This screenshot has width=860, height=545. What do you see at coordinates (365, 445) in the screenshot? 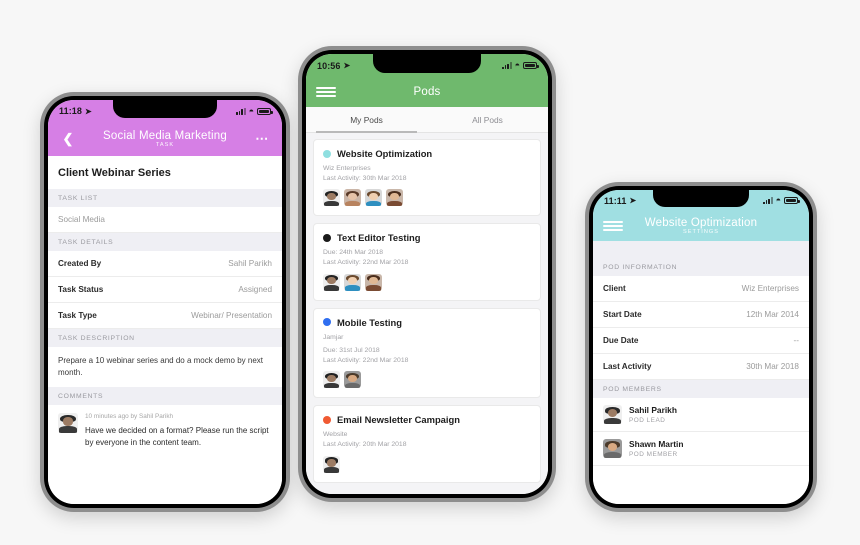
I see `pod-last-activity: Last Activity: 20th Mar 2018` at bounding box center [365, 445].